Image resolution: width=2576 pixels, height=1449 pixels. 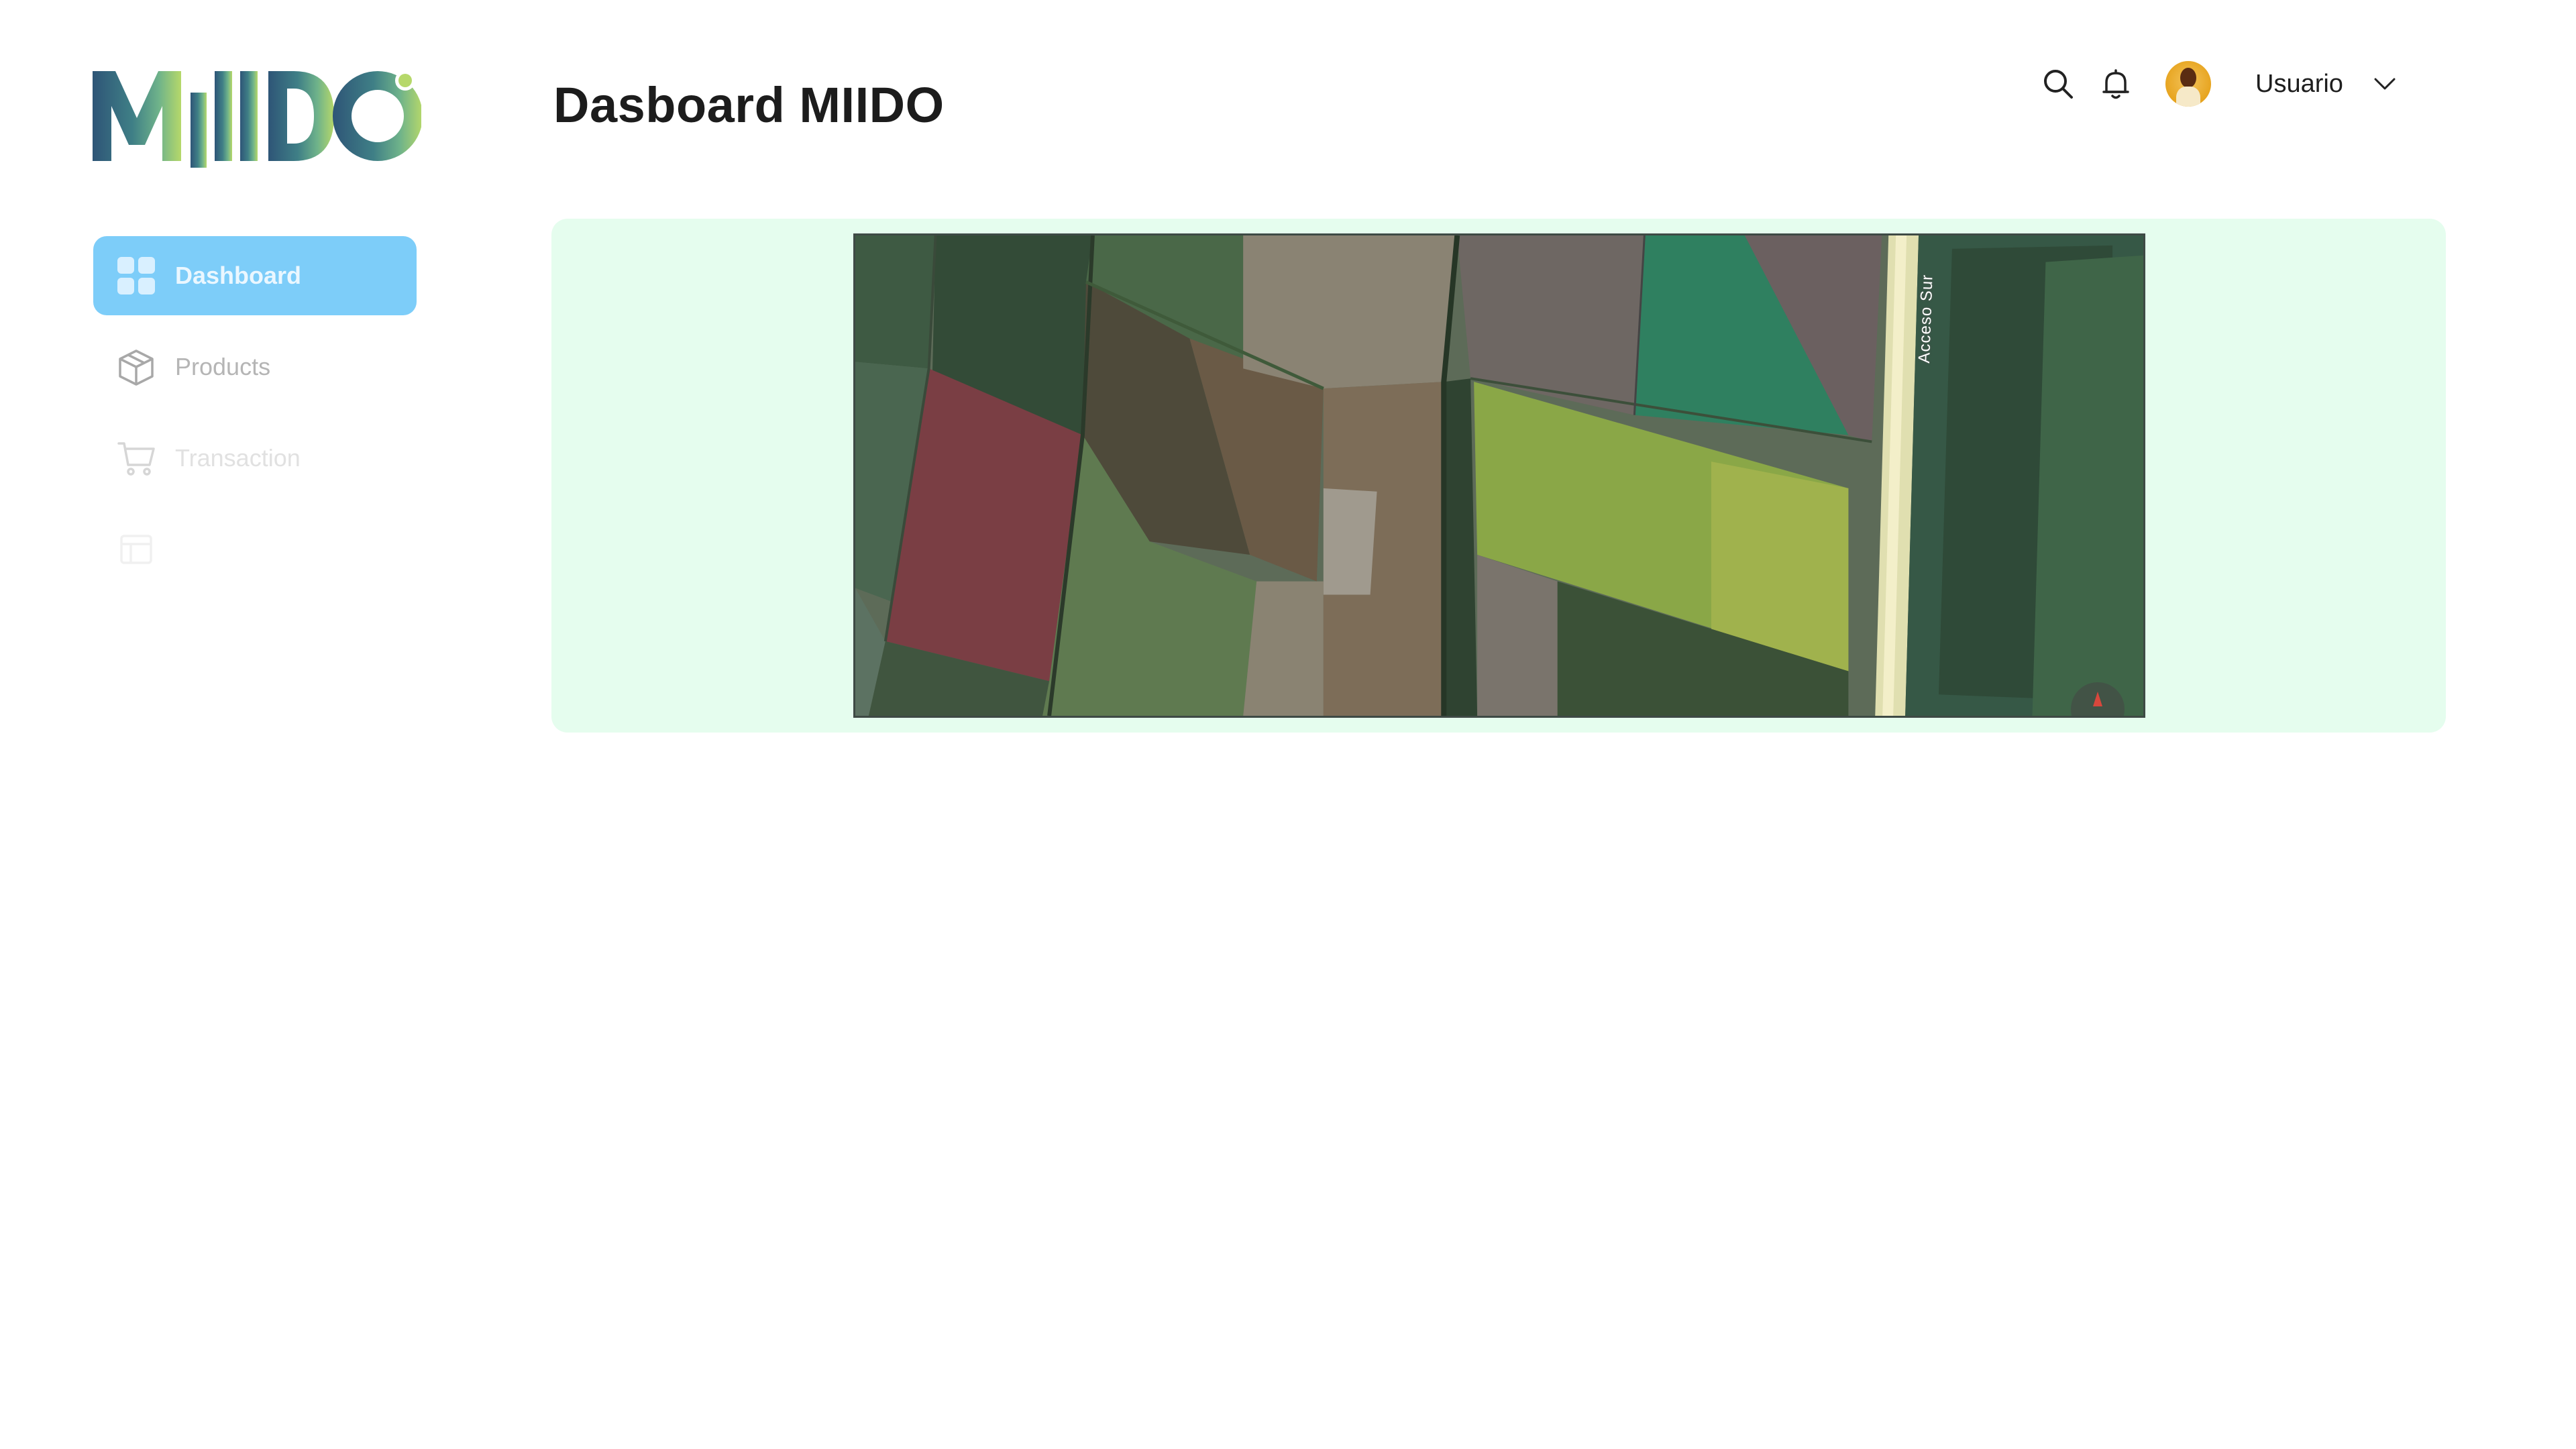 What do you see at coordinates (255, 549) in the screenshot?
I see `sidebar-item-reports` at bounding box center [255, 549].